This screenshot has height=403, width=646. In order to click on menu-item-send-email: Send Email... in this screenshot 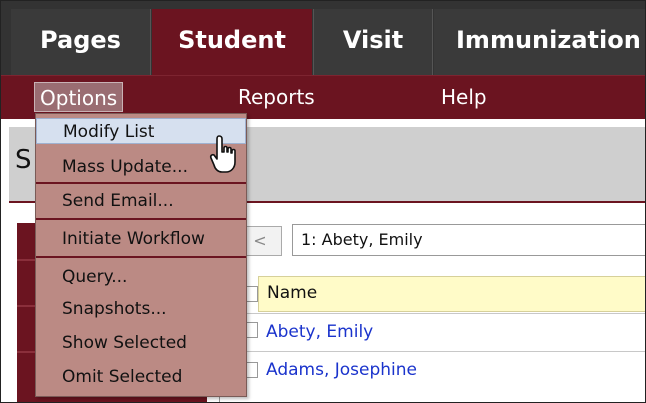, I will do `click(141, 201)`.